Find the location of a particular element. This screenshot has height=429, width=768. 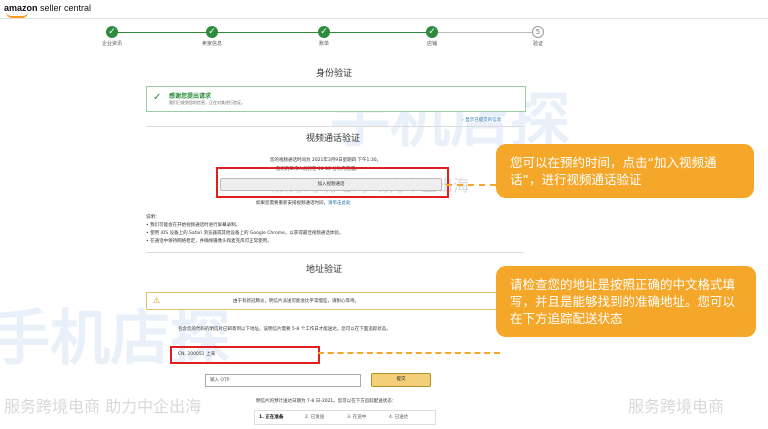

note-item: • 我们可能会在开始视频通话时进行屏幕录制。 is located at coordinates (193, 225).